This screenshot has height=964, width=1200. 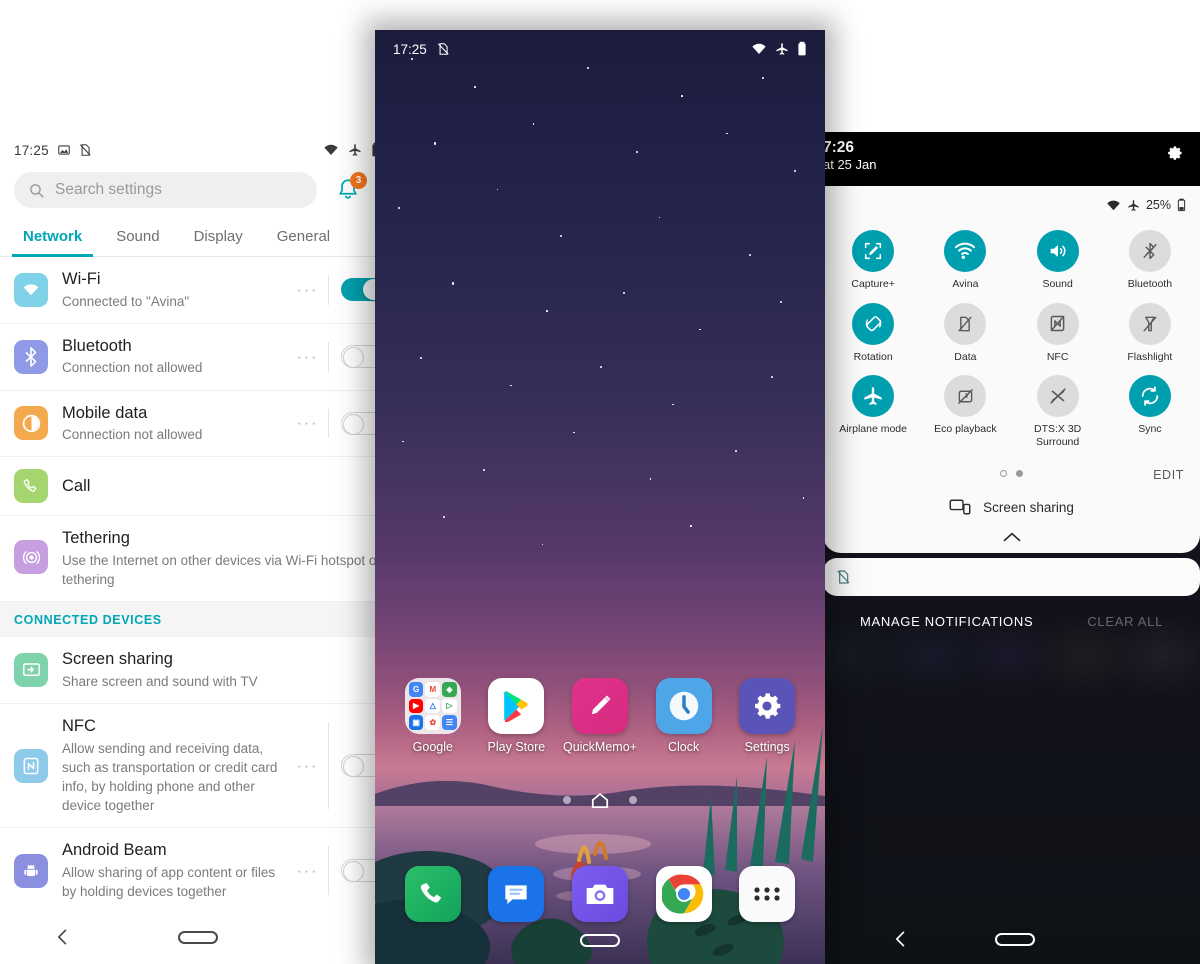 What do you see at coordinates (37, 190) in the screenshot?
I see `search-icon` at bounding box center [37, 190].